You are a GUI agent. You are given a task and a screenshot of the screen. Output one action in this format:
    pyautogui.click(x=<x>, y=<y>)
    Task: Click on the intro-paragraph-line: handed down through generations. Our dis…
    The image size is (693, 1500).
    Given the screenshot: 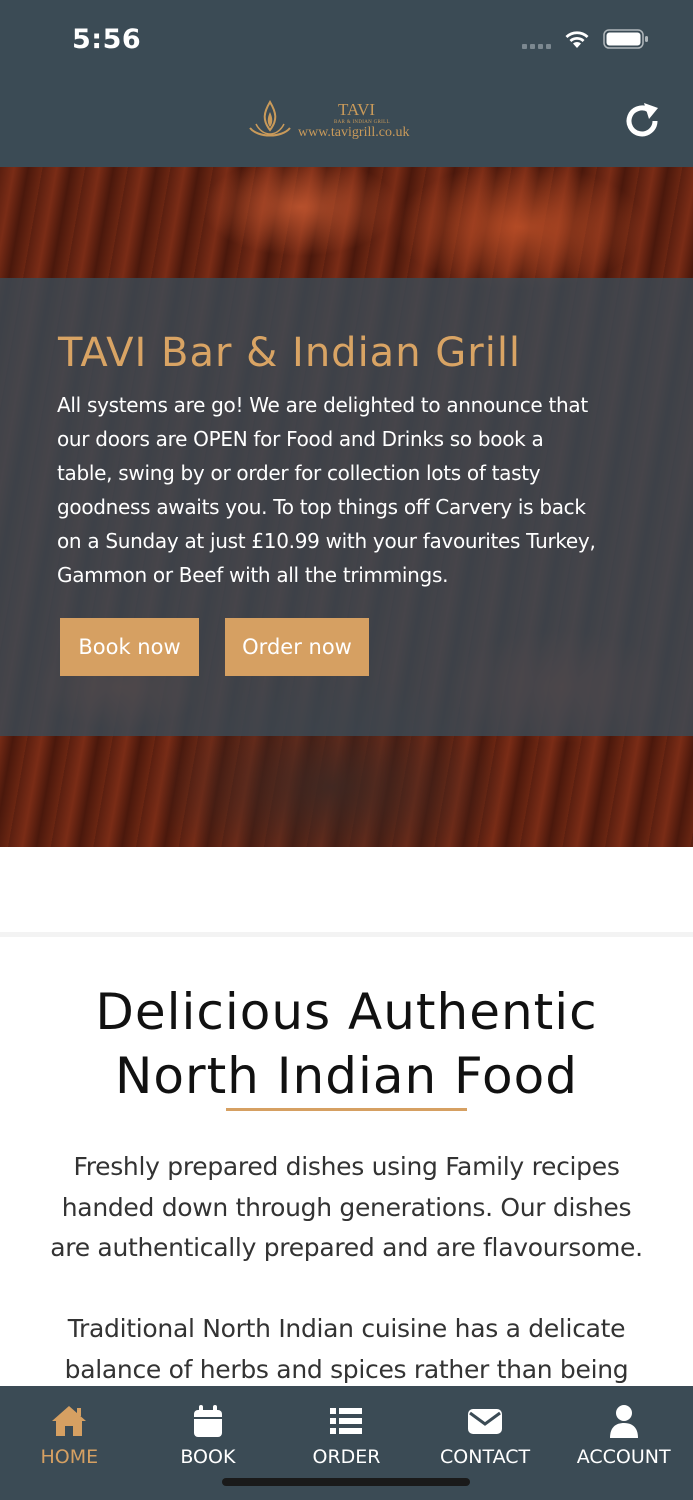 What is the action you would take?
    pyautogui.click(x=346, y=1207)
    